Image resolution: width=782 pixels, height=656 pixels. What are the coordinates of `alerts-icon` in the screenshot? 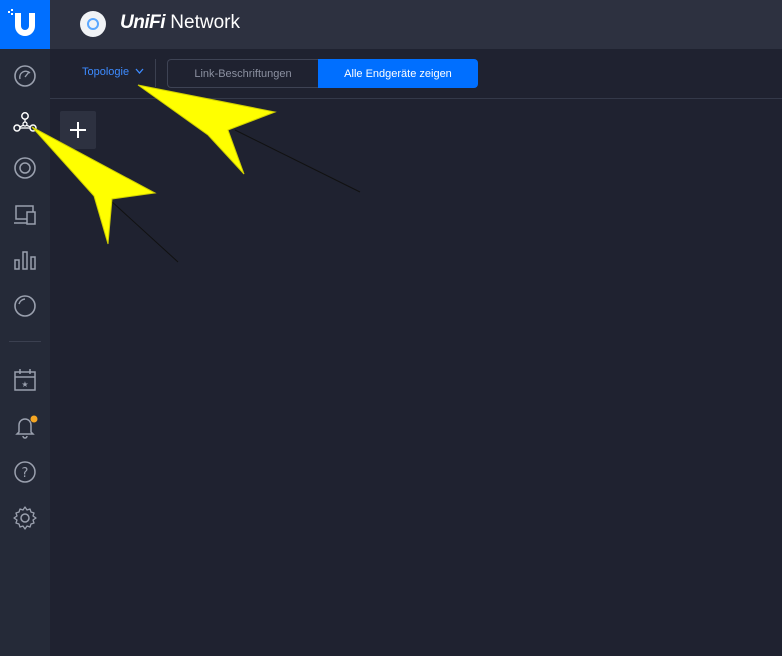 It's located at (25, 426).